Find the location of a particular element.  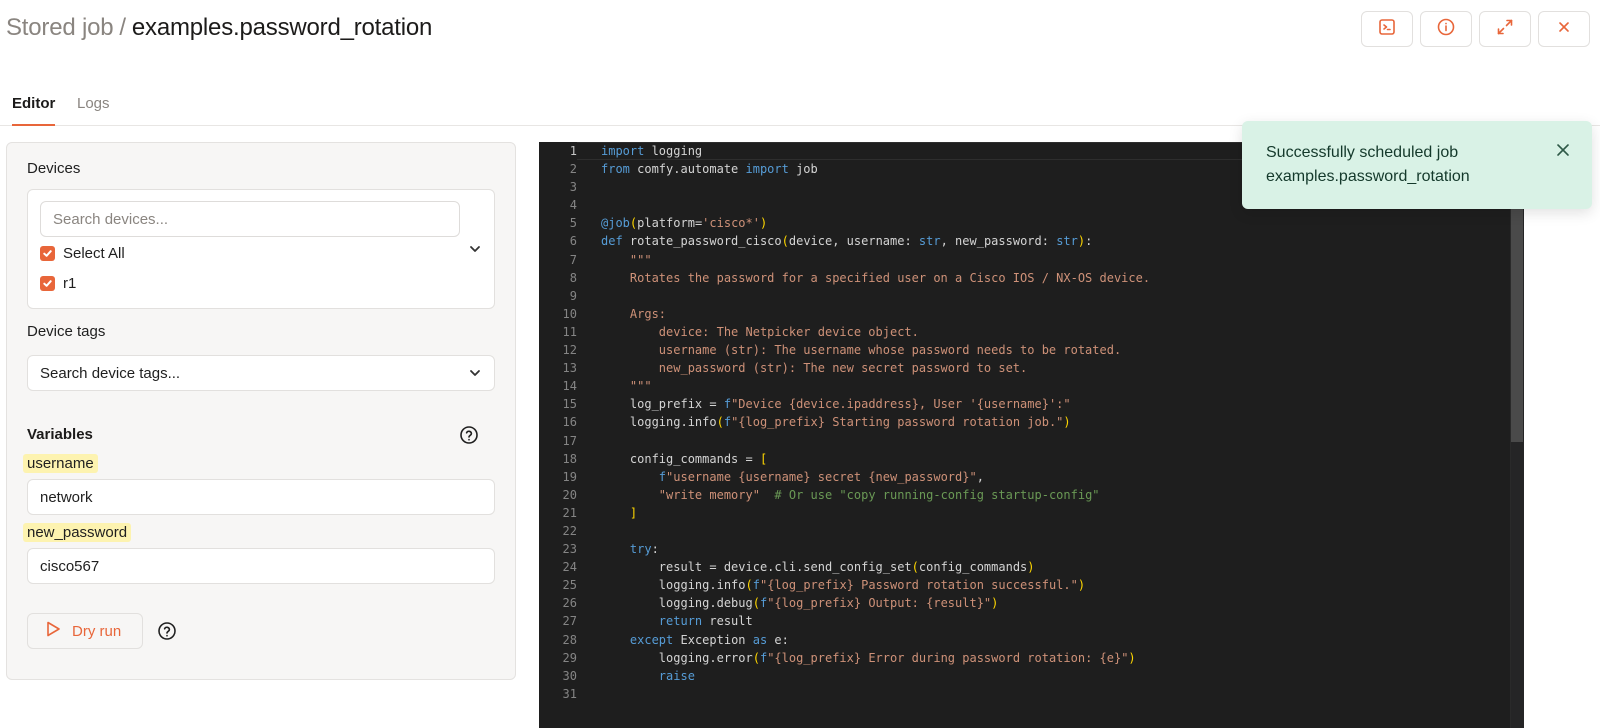

code-line: except Exception as e: is located at coordinates (1055, 640).